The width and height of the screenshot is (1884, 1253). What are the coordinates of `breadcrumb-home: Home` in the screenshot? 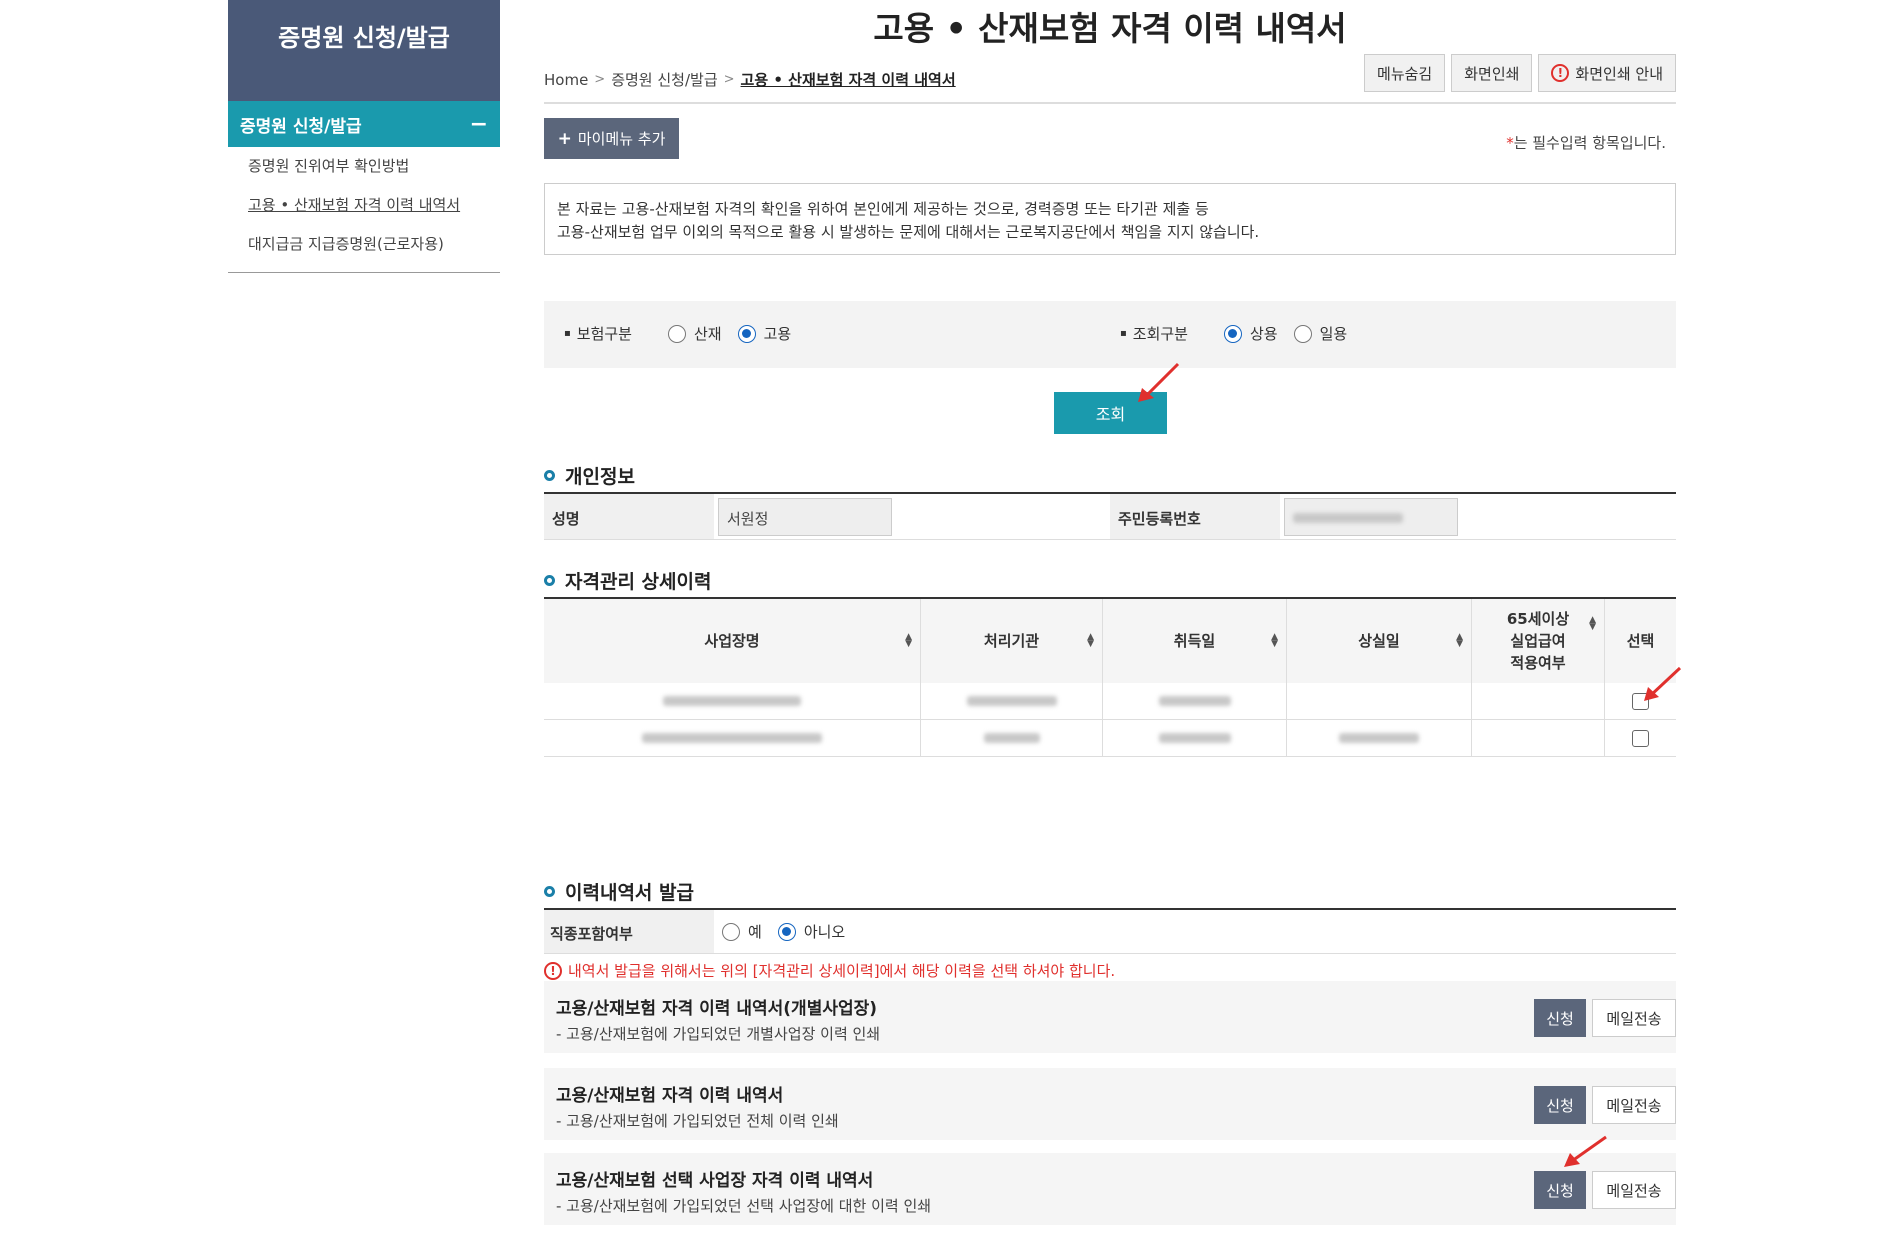 It's located at (566, 80).